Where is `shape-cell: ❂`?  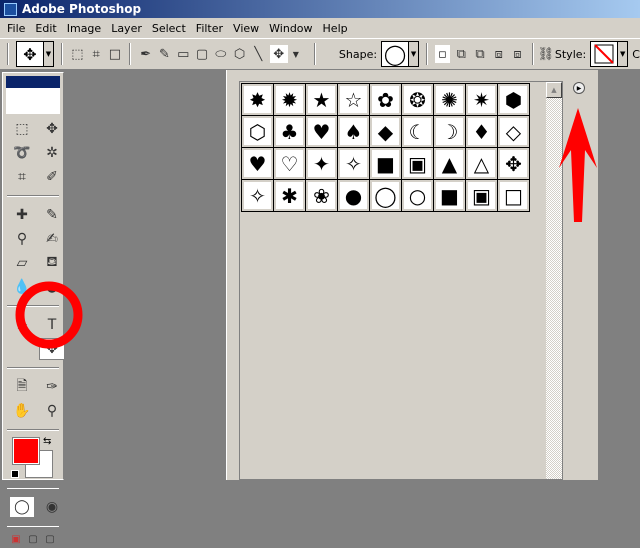 shape-cell: ❂ is located at coordinates (418, 100).